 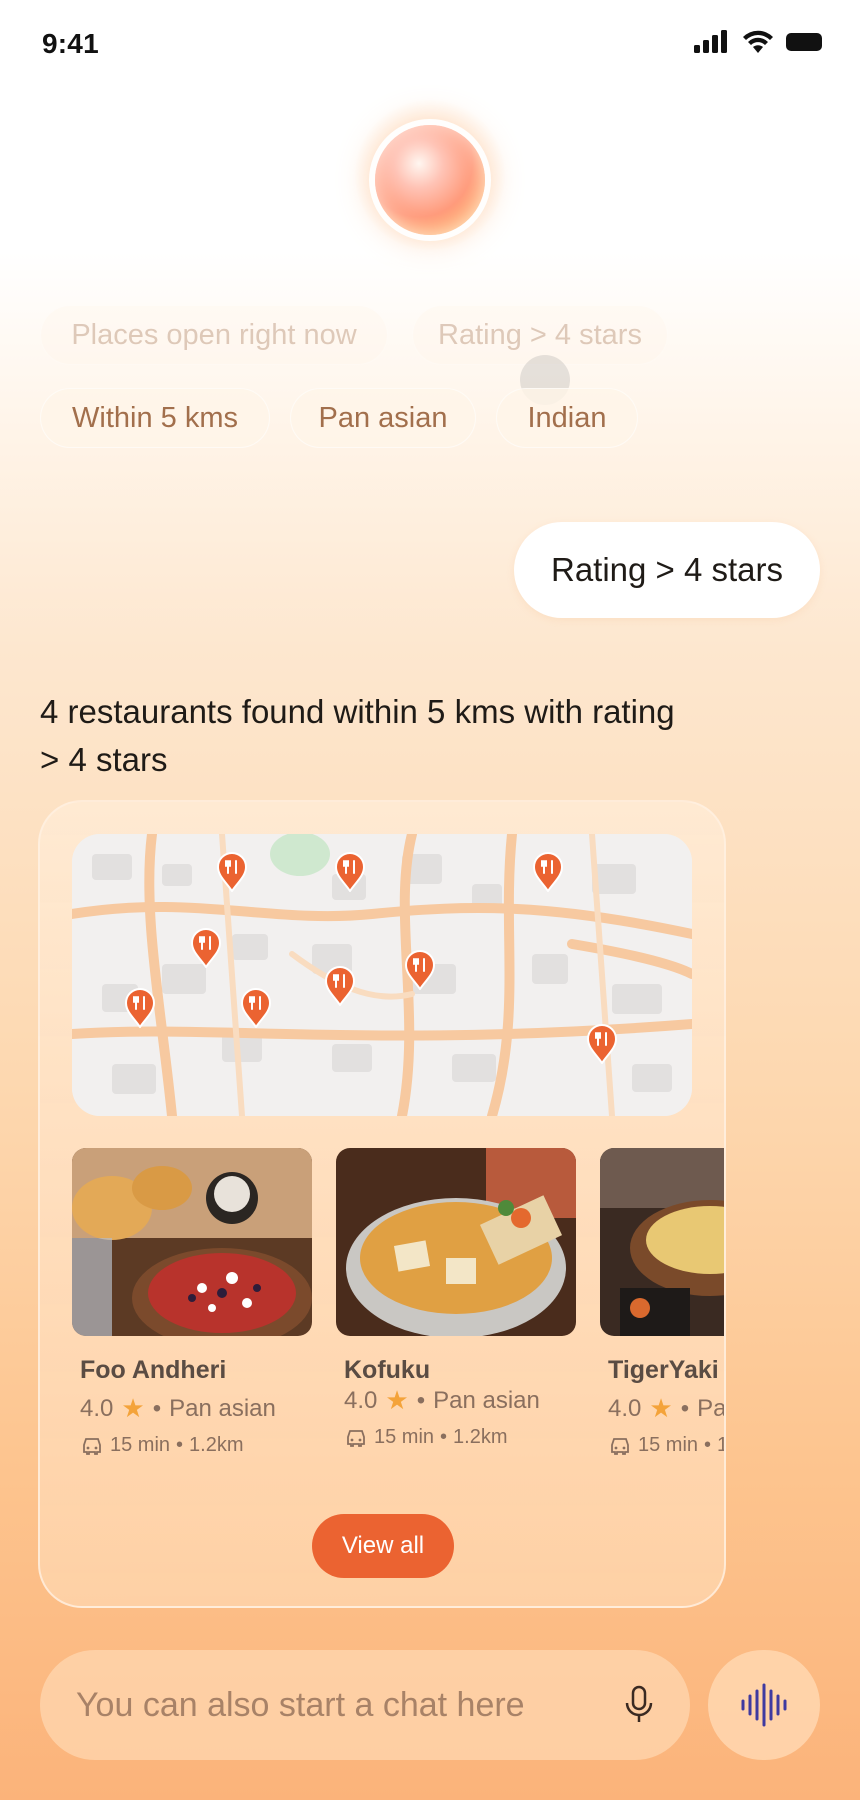 What do you see at coordinates (70, 43) in the screenshot?
I see `status-time: 9:41` at bounding box center [70, 43].